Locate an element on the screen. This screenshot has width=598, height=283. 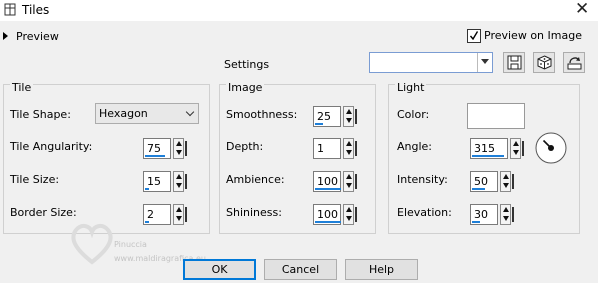
light-angle-value: 315 is located at coordinates (484, 148).